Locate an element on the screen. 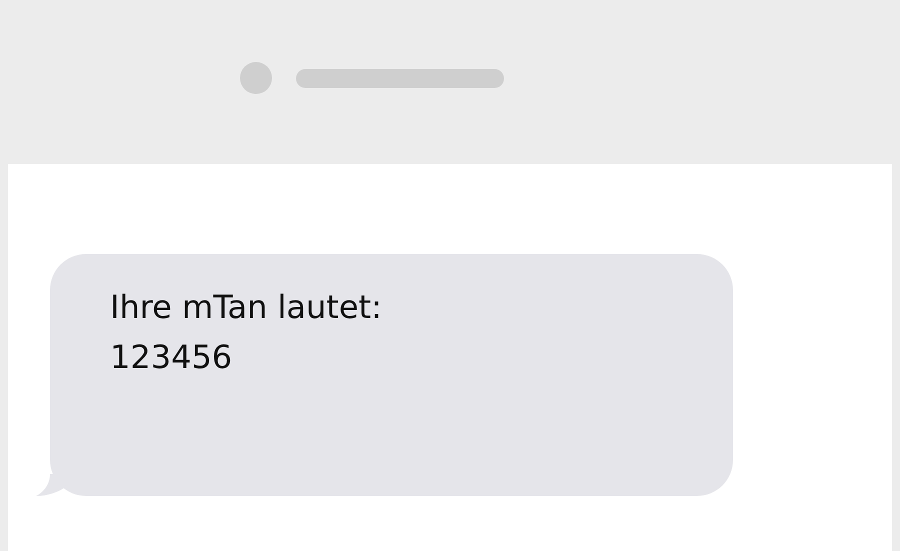 The height and width of the screenshot is (551, 900). message-text: Ihre mTan lautet: 123456 is located at coordinates (246, 332).